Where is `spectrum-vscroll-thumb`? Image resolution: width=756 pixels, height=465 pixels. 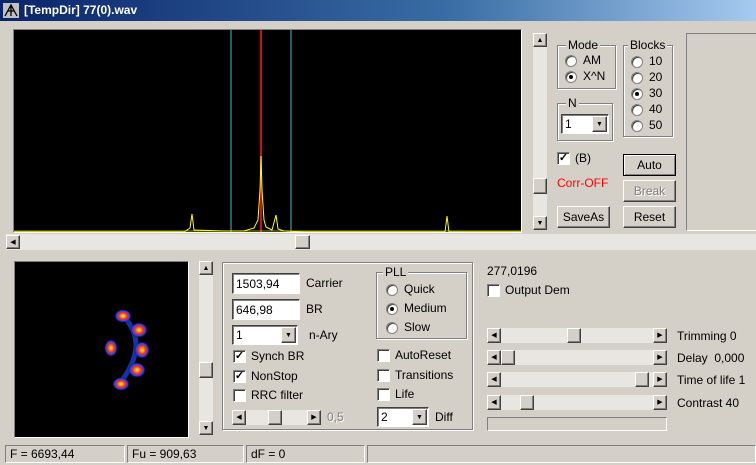 spectrum-vscroll-thumb is located at coordinates (540, 186).